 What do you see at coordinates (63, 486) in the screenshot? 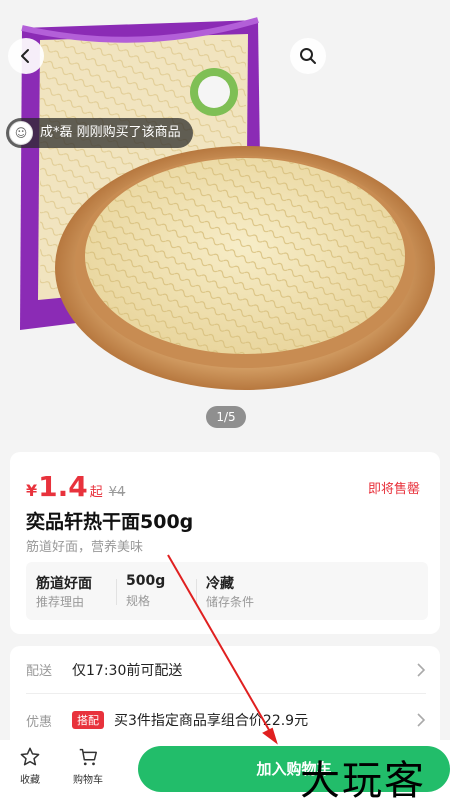
I see `price: 1.4` at bounding box center [63, 486].